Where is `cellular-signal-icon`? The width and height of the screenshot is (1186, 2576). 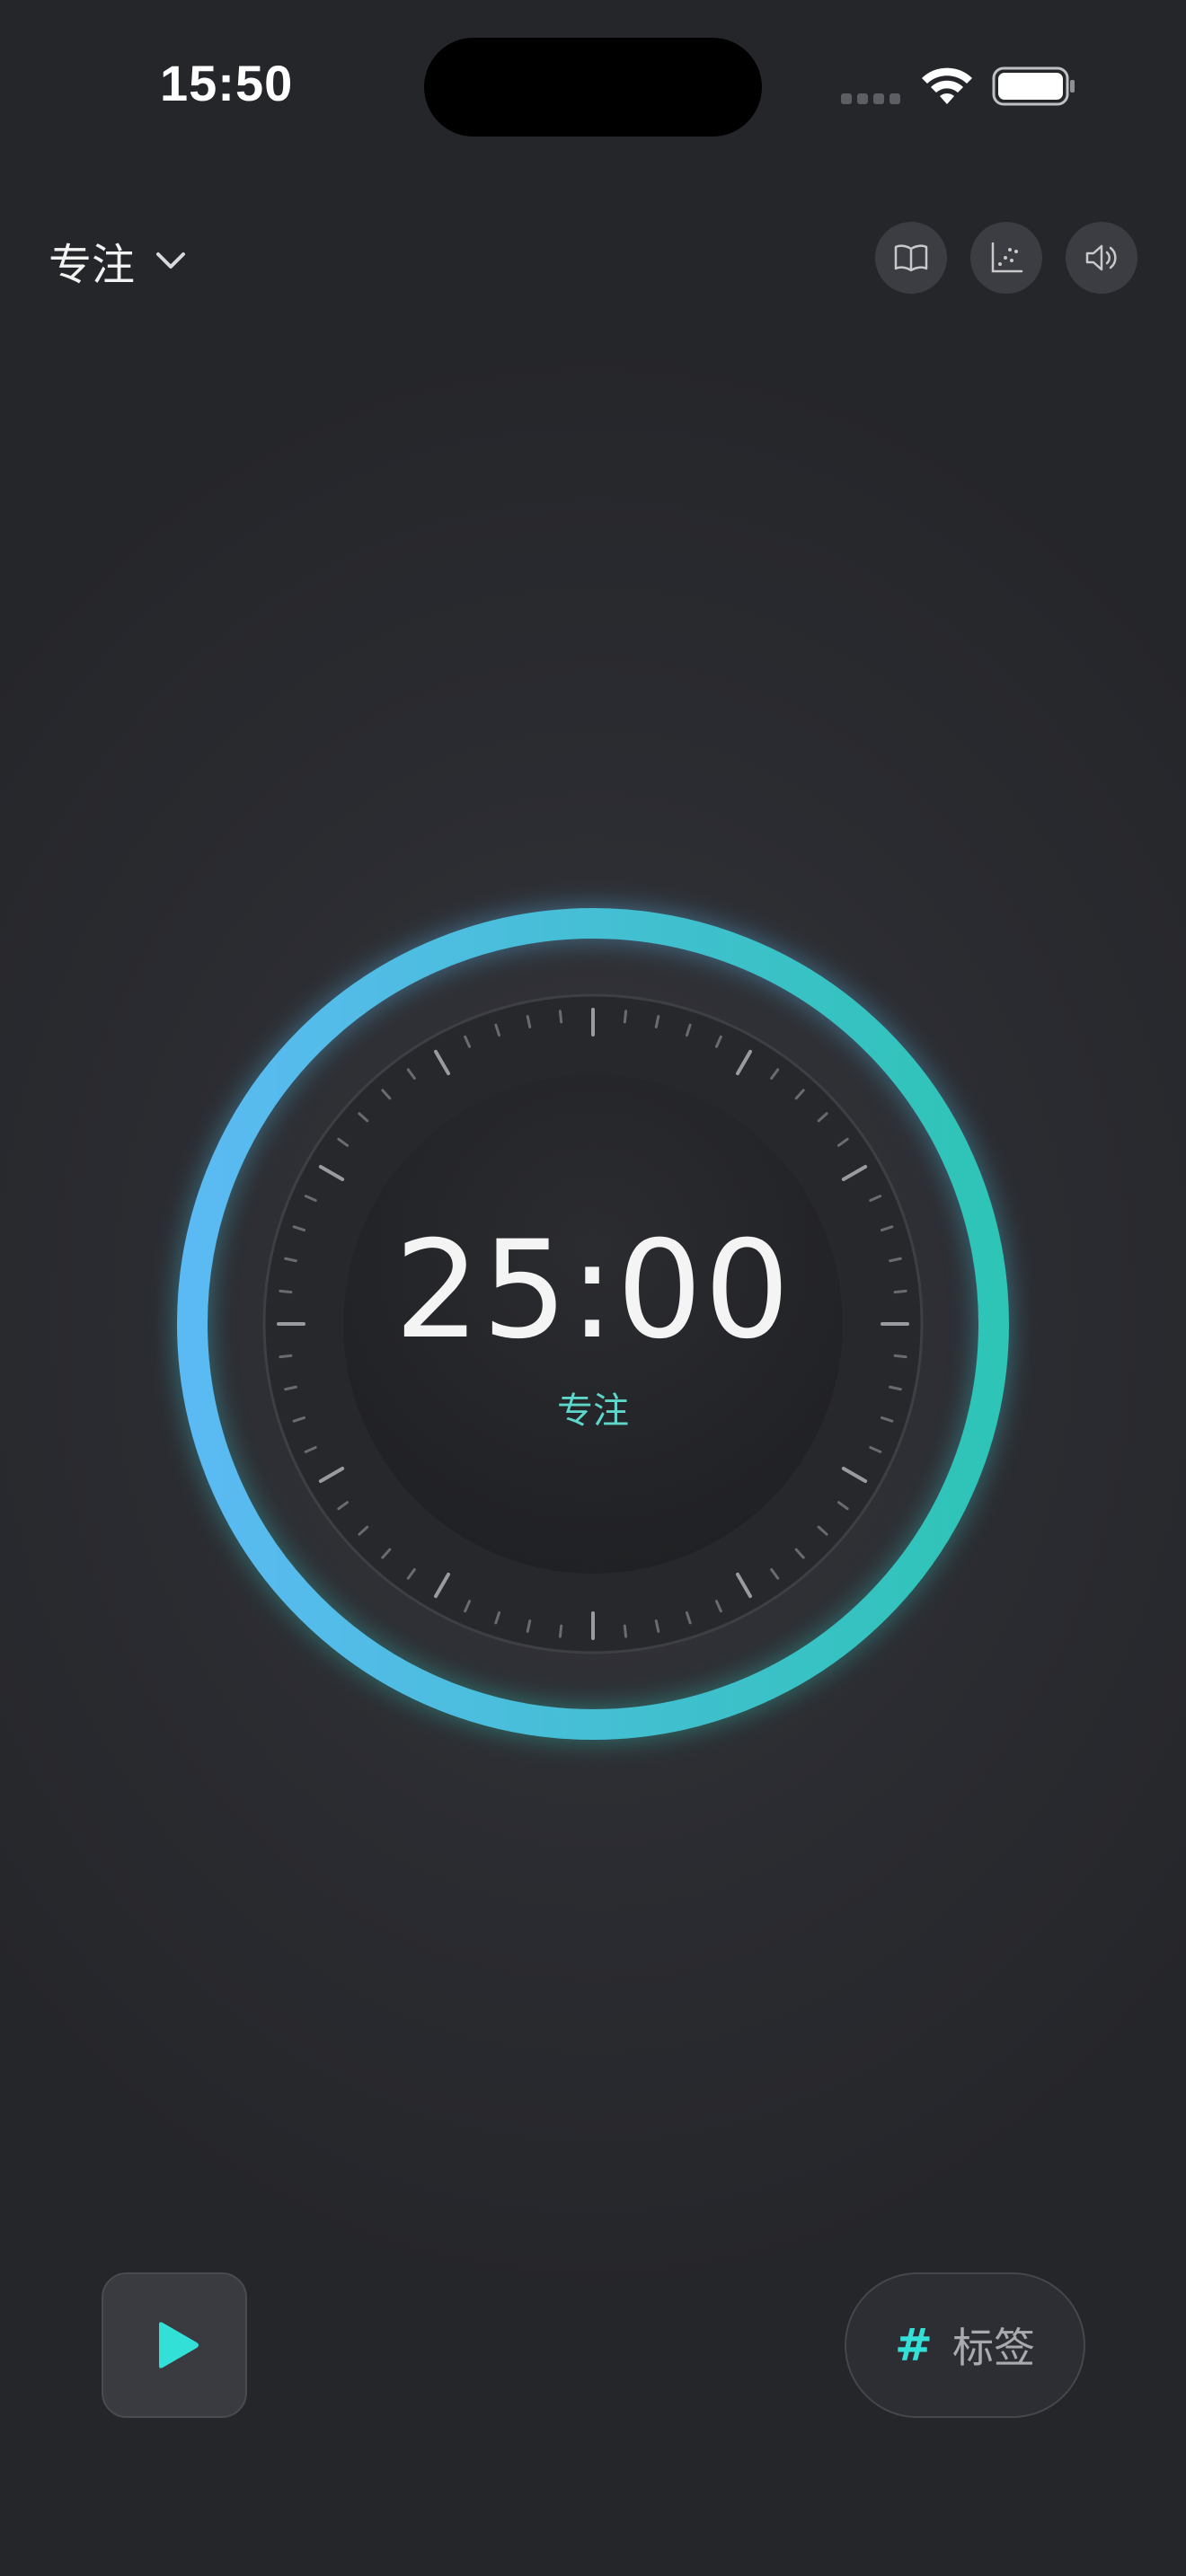 cellular-signal-icon is located at coordinates (870, 98).